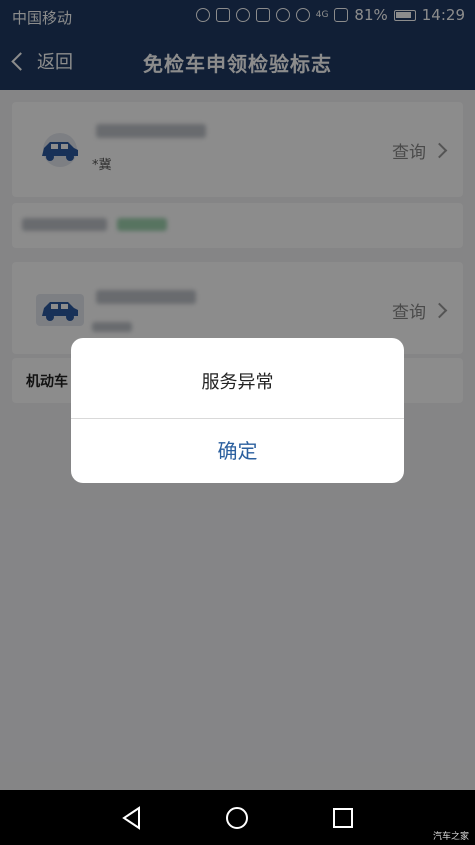 This screenshot has height=845, width=475. I want to click on alert-message: 服务异常, so click(237, 382).